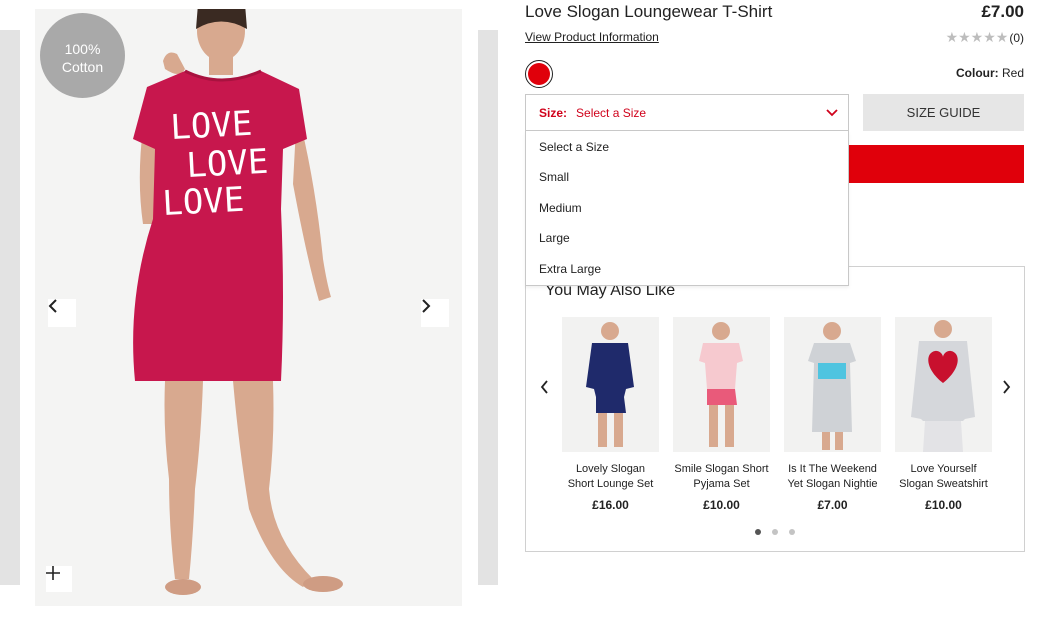  Describe the element at coordinates (10, 307) in the screenshot. I see `previous-image-peek` at that location.